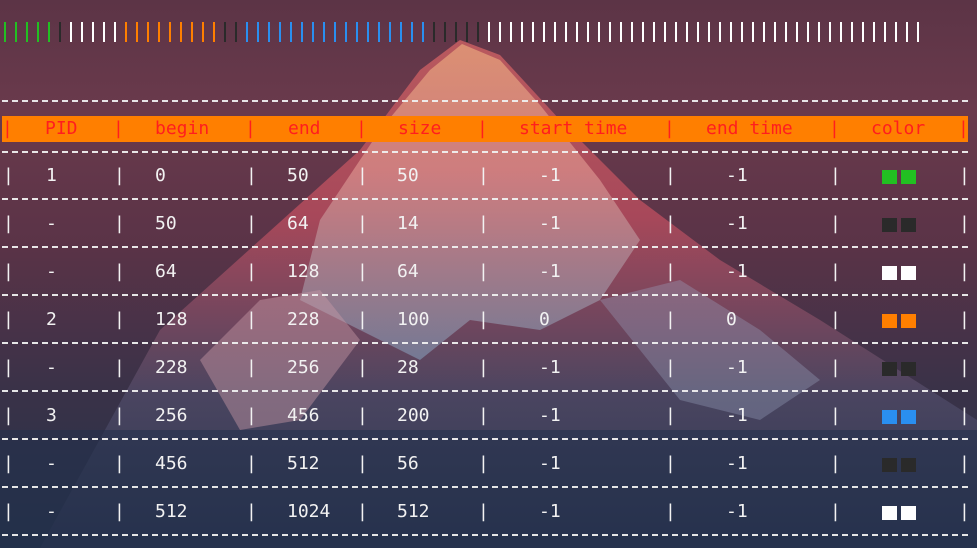 This screenshot has height=548, width=977. What do you see at coordinates (749, 128) in the screenshot?
I see `column-header-end-time: end time` at bounding box center [749, 128].